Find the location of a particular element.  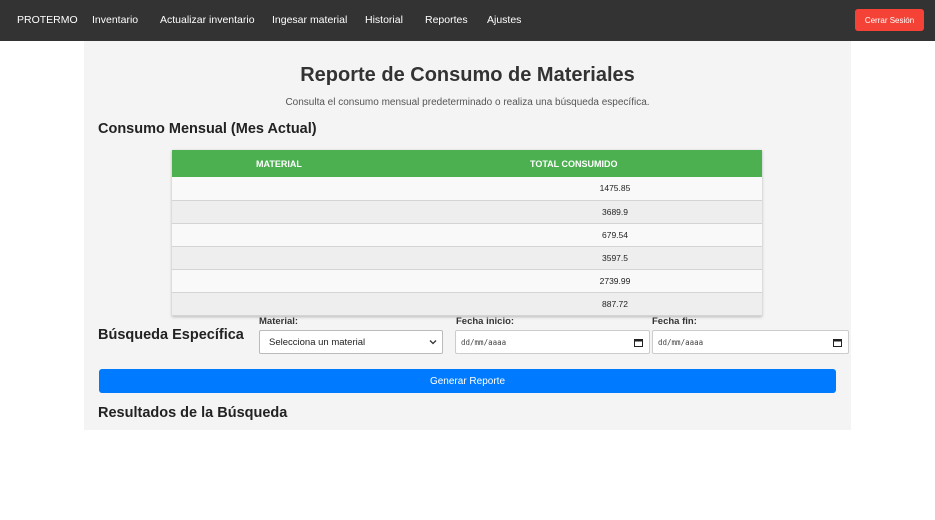

cell-total: 3689.9 is located at coordinates (615, 212).